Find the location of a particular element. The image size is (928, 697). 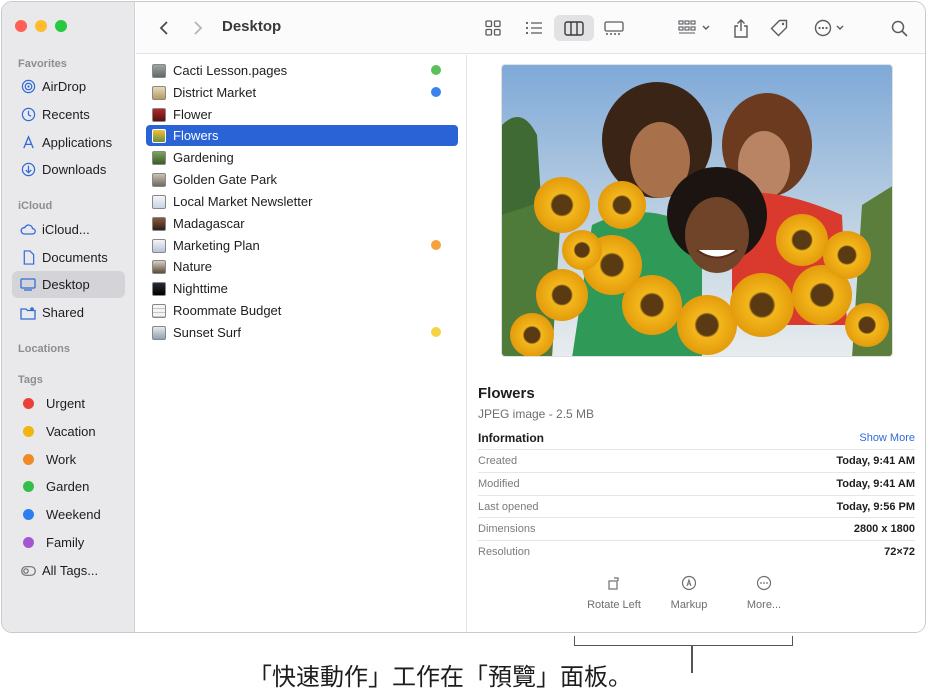

file-name: District Market is located at coordinates (215, 92).